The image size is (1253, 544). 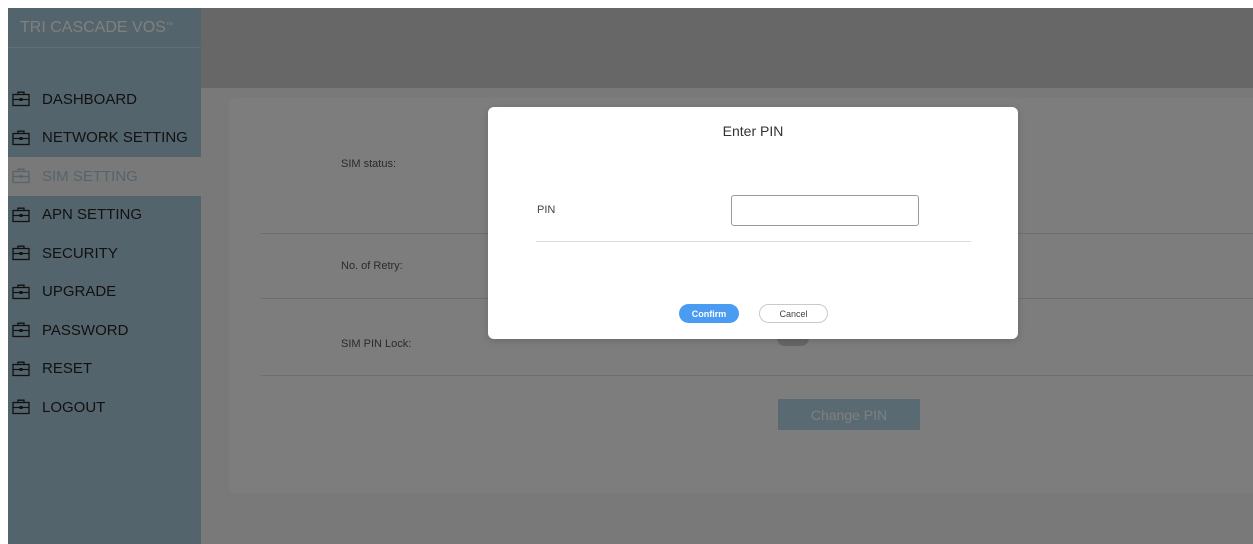 What do you see at coordinates (709, 313) in the screenshot?
I see `confirm-button: Confirm` at bounding box center [709, 313].